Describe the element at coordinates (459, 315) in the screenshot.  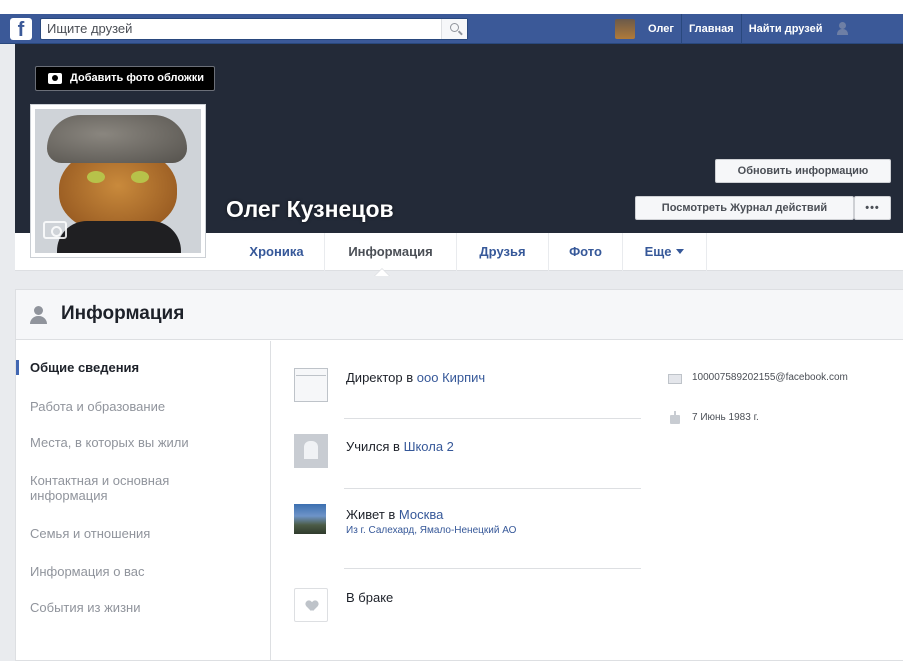
I see `about-panel-header: Информация` at that location.